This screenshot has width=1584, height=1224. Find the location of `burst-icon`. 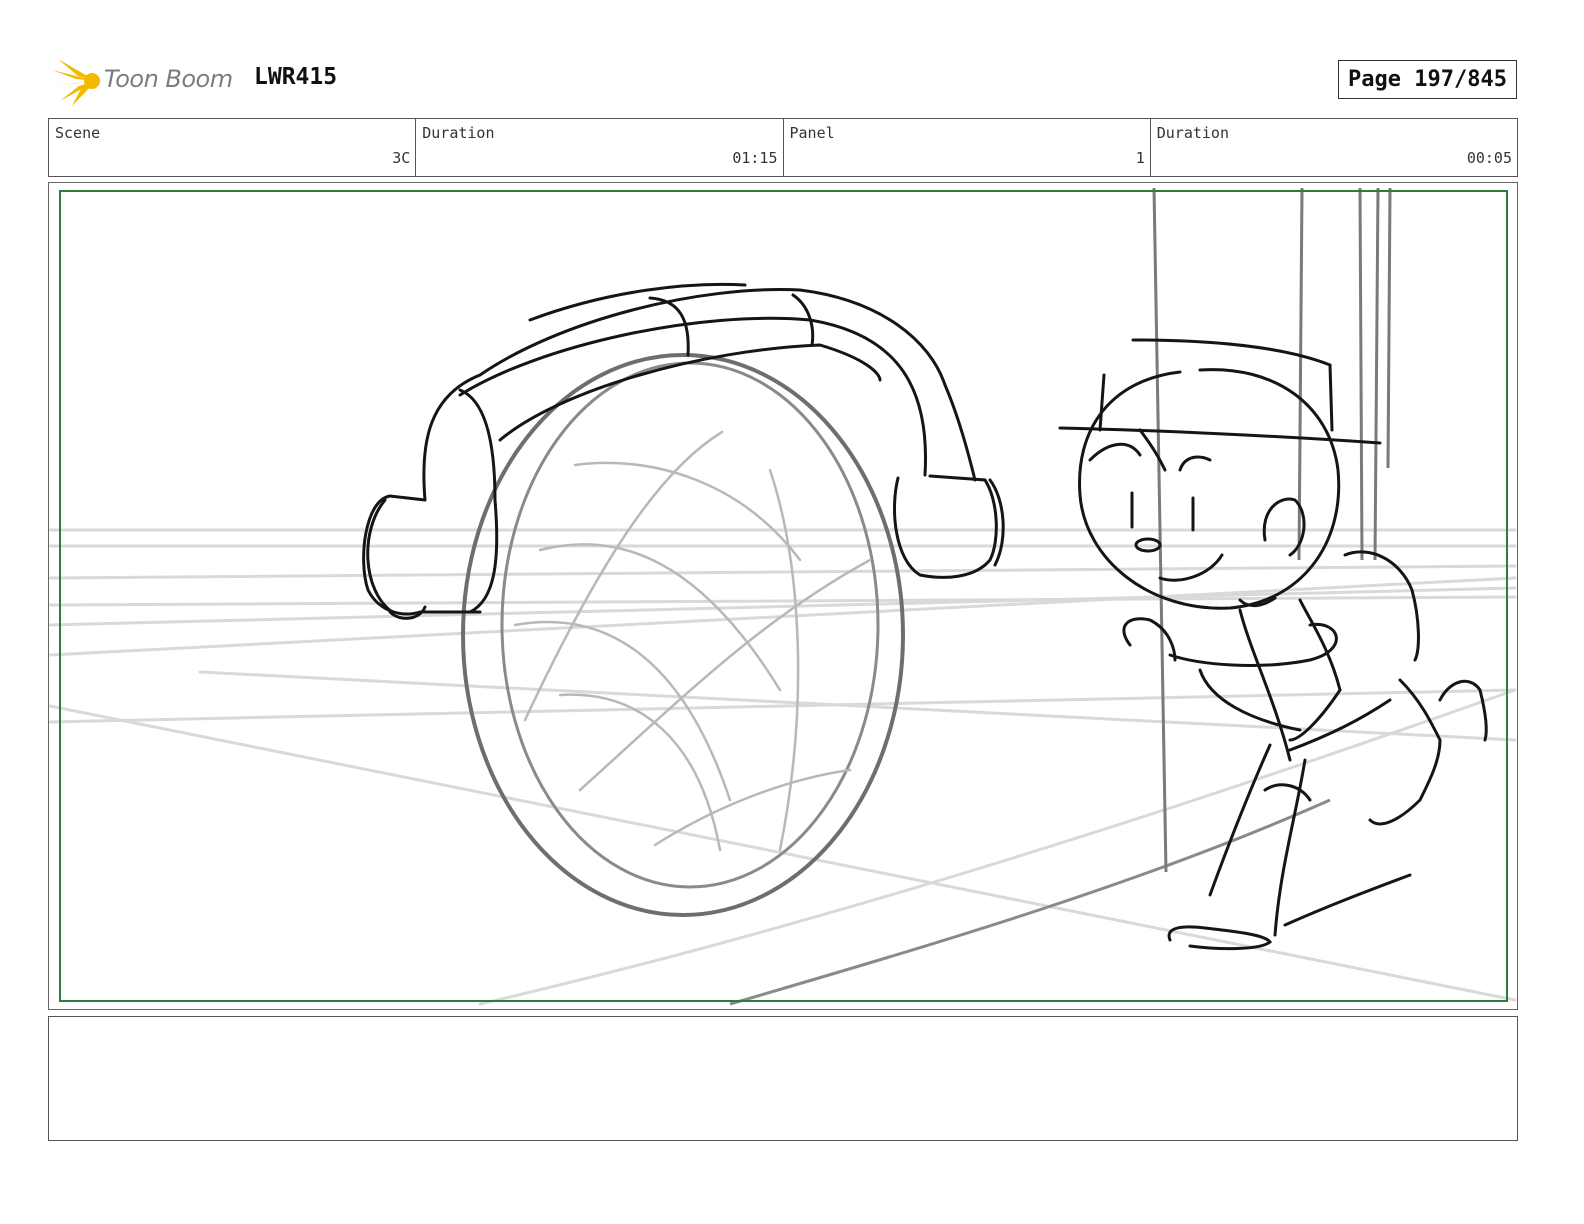

burst-icon is located at coordinates (76, 82).